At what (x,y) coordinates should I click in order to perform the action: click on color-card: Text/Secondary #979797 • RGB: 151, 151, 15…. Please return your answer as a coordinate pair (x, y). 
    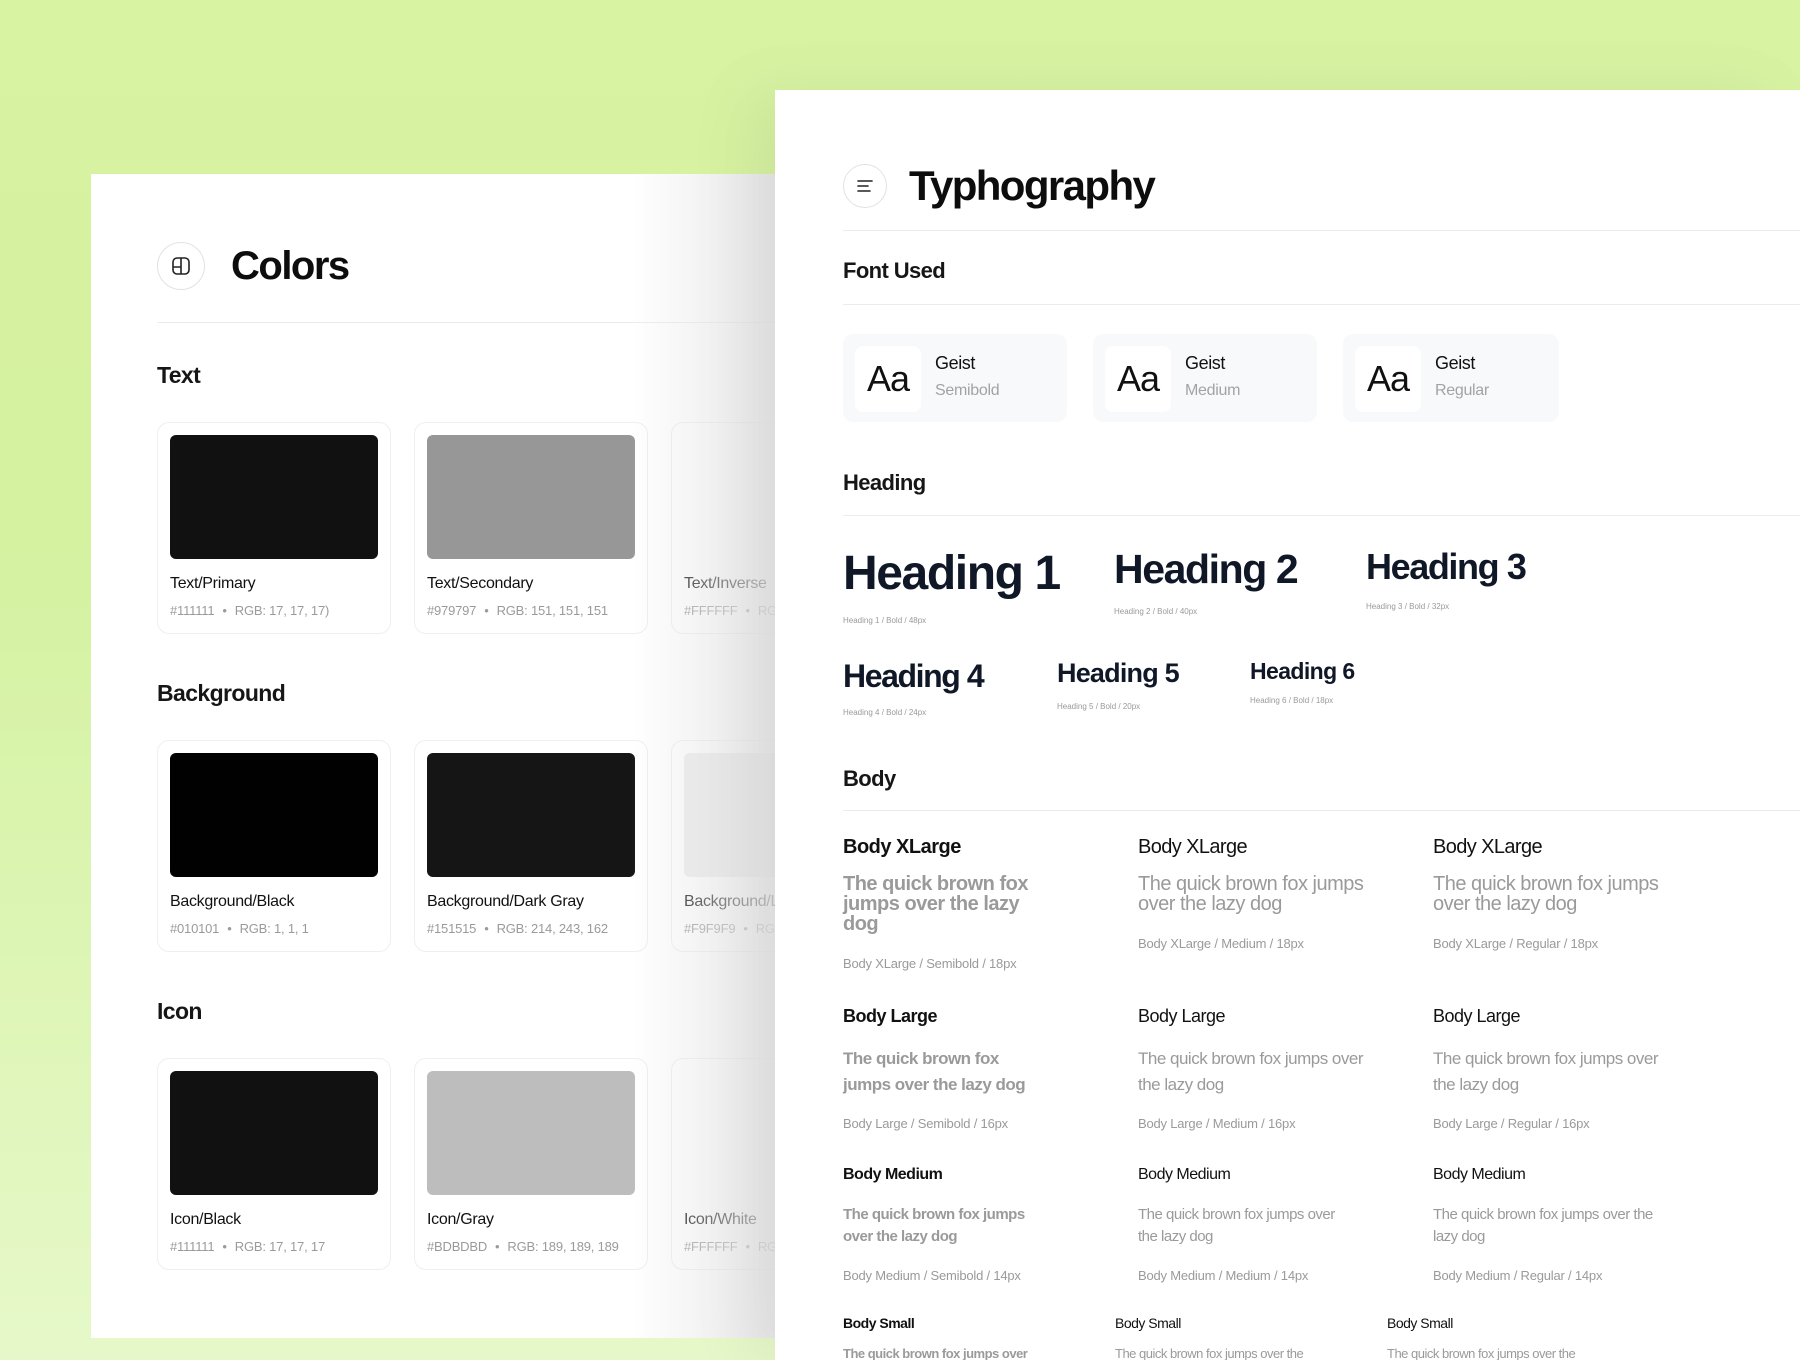
    Looking at the image, I should click on (531, 528).